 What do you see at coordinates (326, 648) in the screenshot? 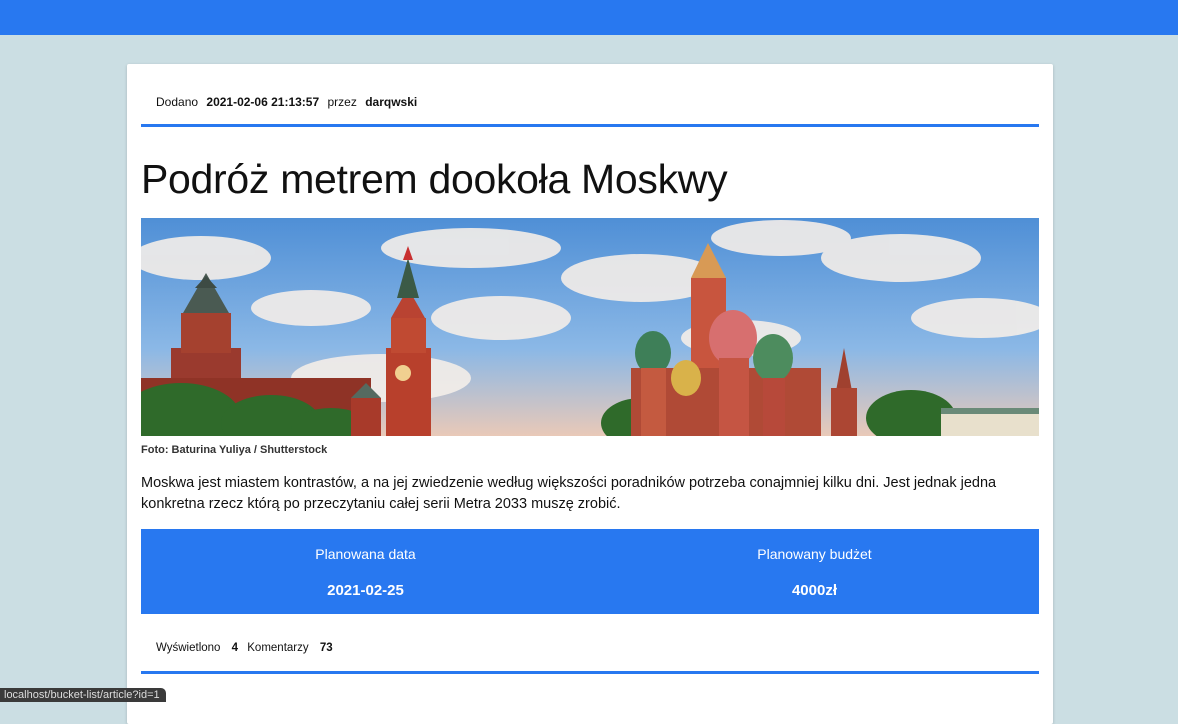
I see `comments-count: 73` at bounding box center [326, 648].